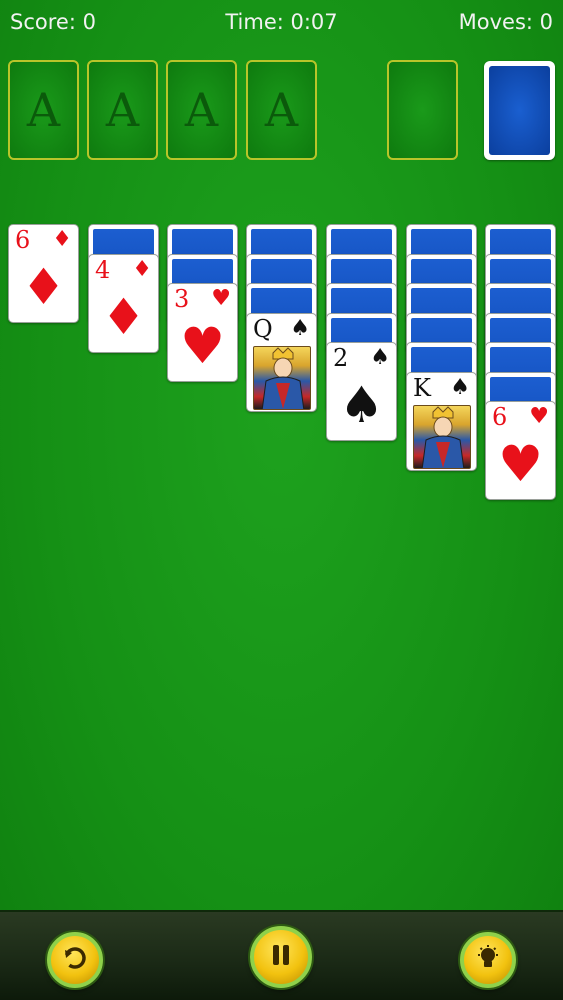  I want to click on bottom-toolbar, so click(281, 955).